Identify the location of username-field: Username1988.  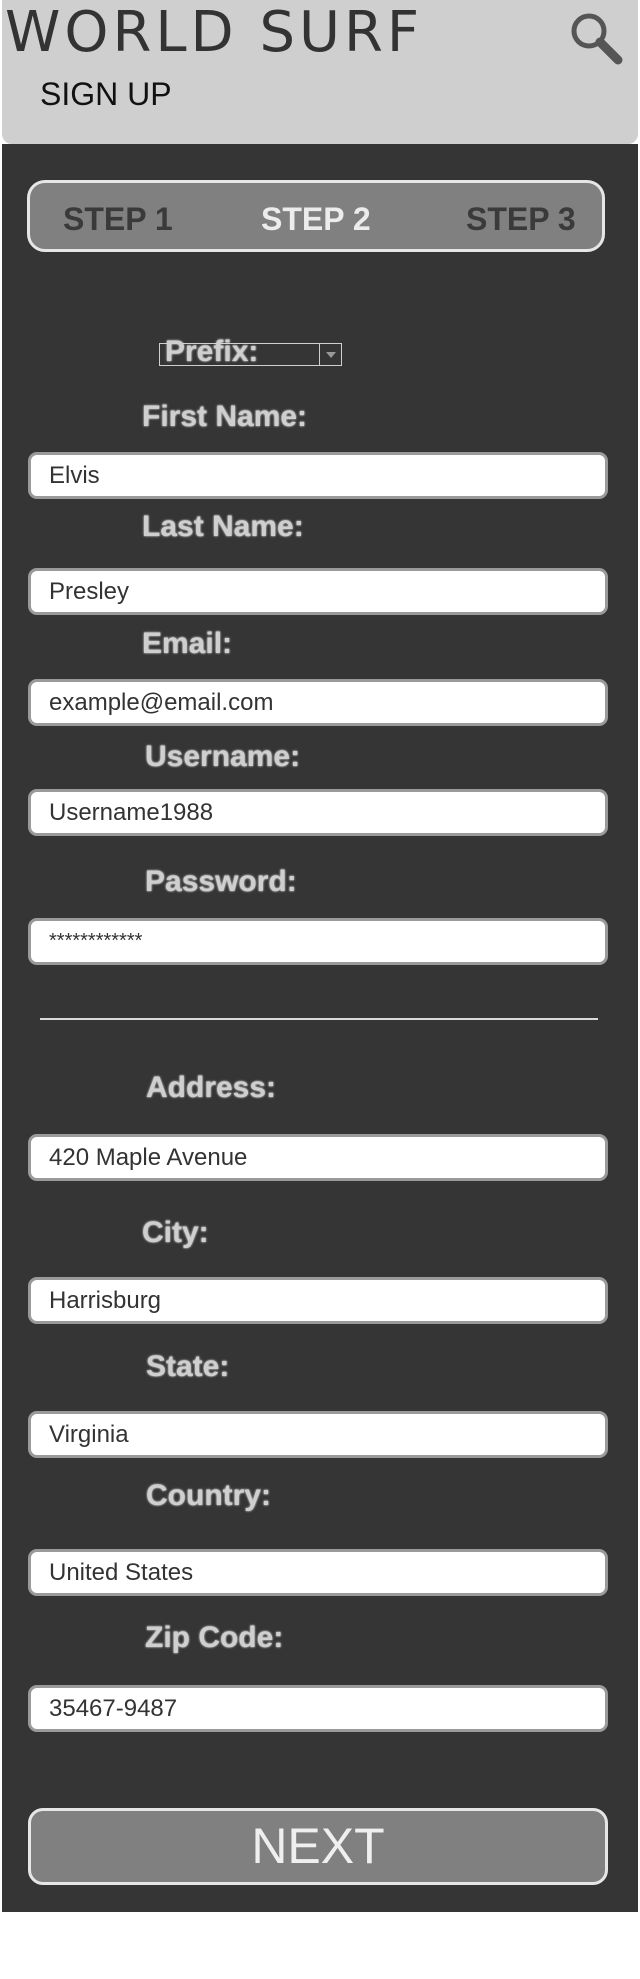
(318, 812).